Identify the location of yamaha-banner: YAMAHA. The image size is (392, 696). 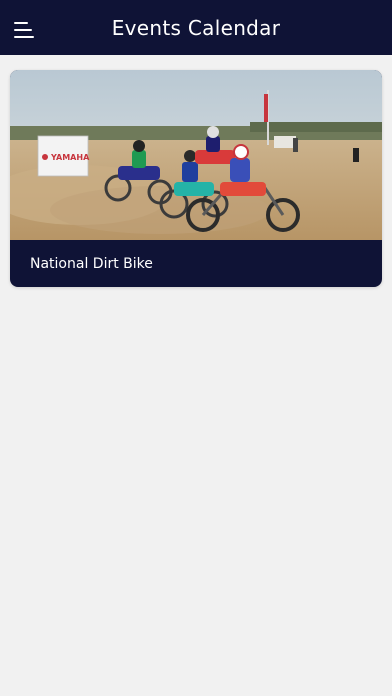
(63, 156).